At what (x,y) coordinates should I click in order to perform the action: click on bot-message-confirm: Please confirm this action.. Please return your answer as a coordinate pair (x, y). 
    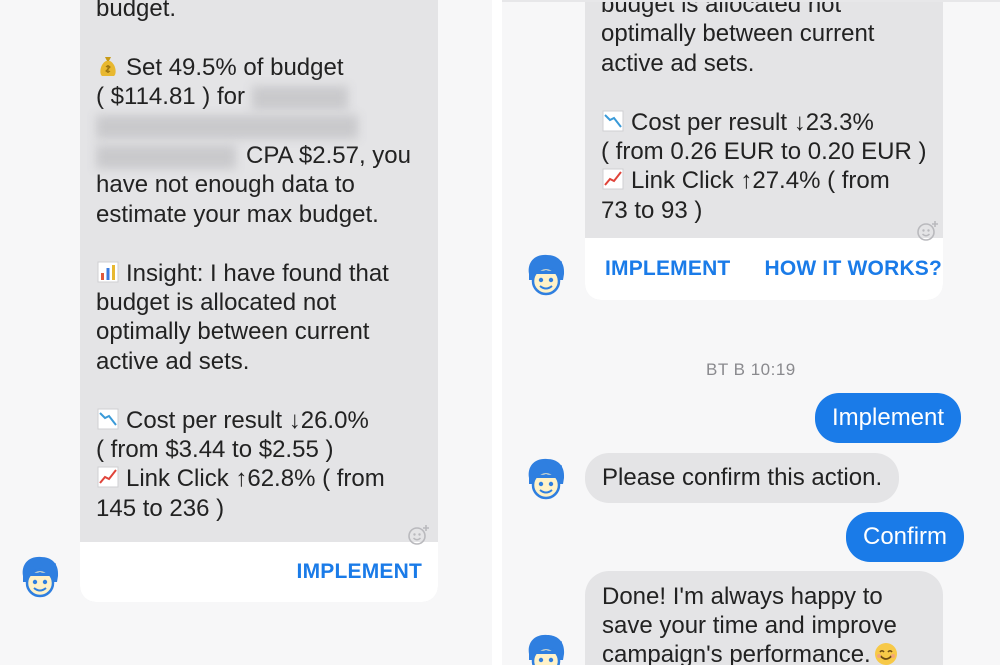
    Looking at the image, I should click on (742, 478).